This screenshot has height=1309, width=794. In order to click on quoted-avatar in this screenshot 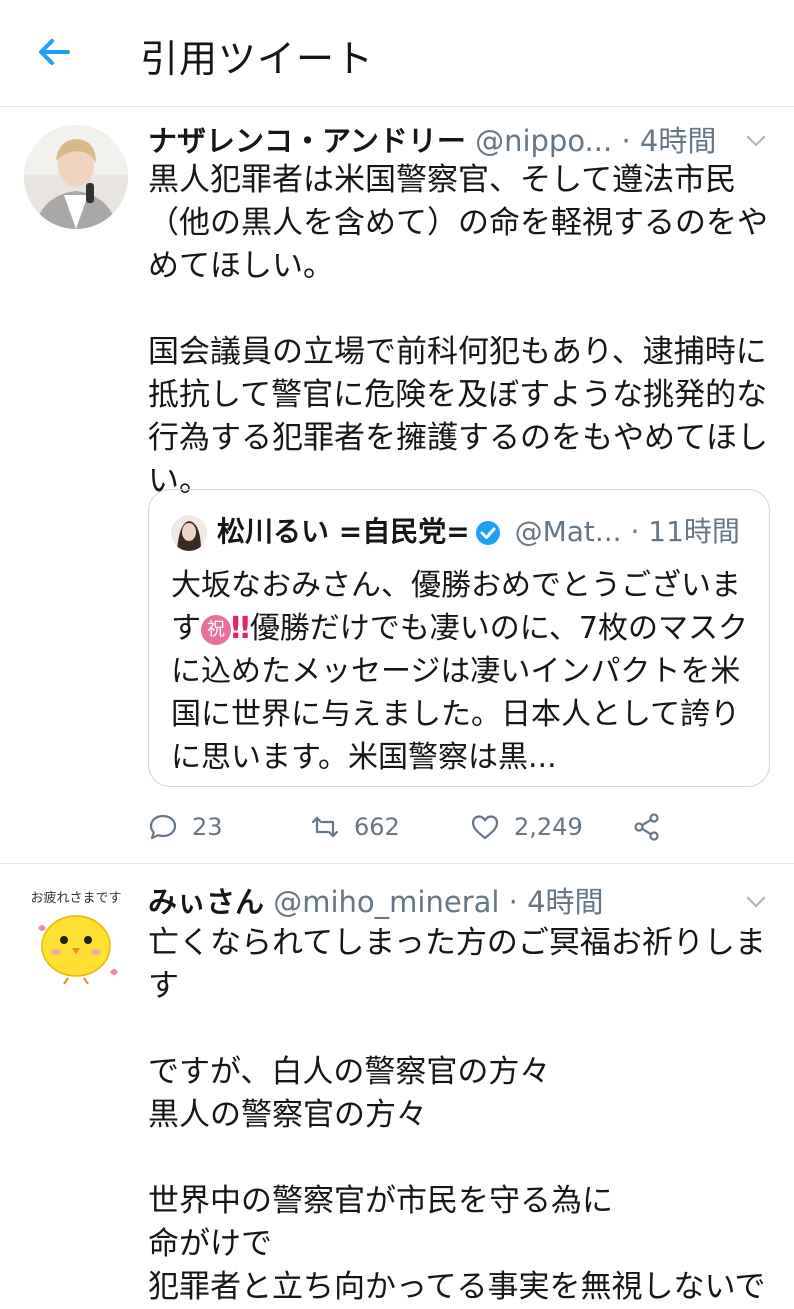, I will do `click(189, 533)`.